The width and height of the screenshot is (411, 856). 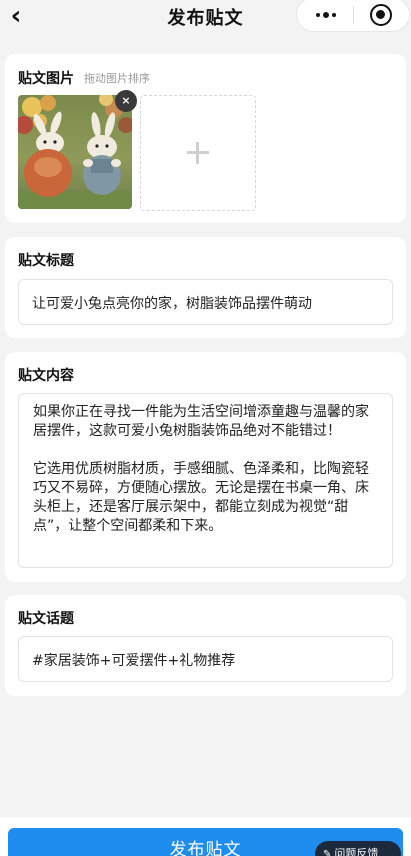 I want to click on plus-icon, so click(x=198, y=153).